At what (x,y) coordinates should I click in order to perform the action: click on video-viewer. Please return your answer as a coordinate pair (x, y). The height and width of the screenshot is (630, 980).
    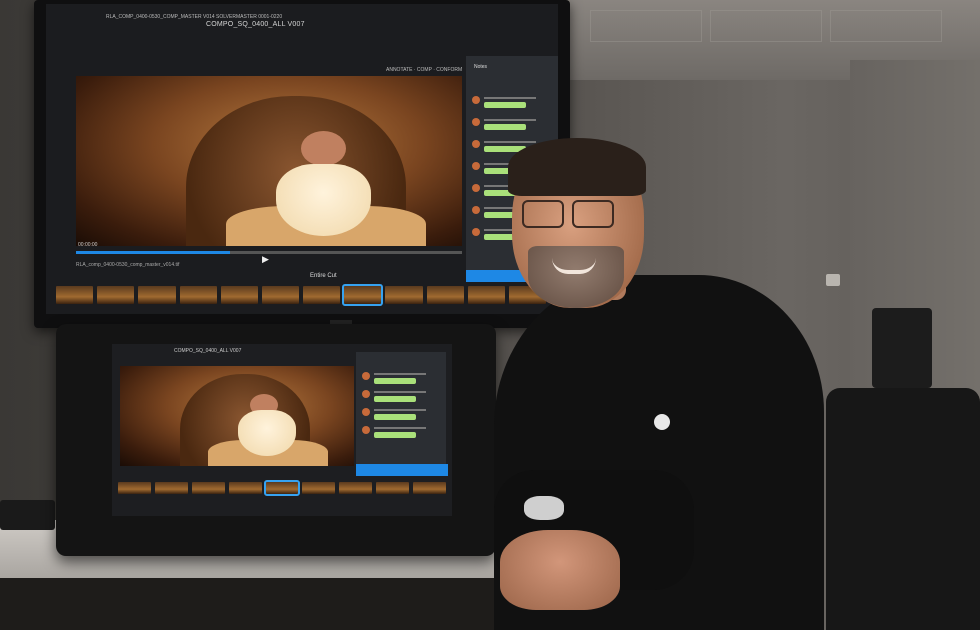
    Looking at the image, I should click on (269, 161).